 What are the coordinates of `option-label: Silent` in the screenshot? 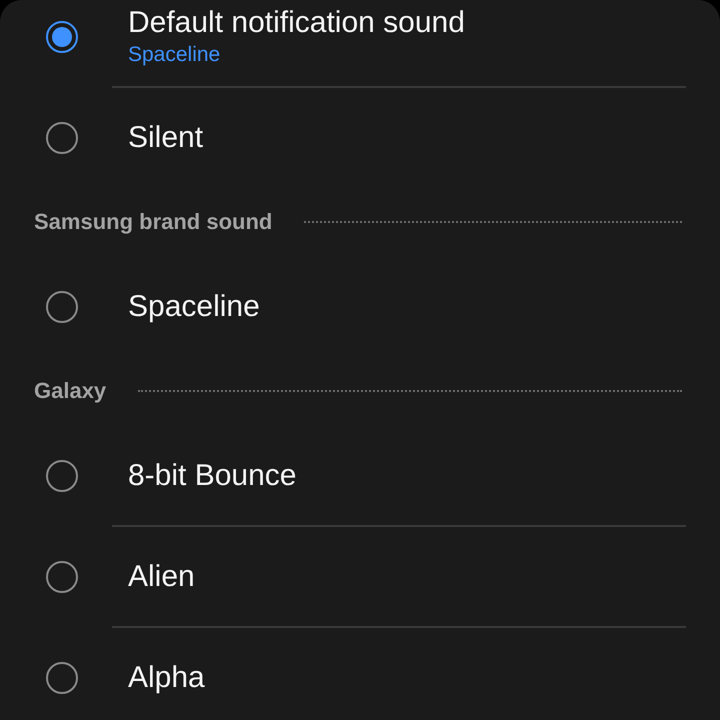 It's located at (166, 138).